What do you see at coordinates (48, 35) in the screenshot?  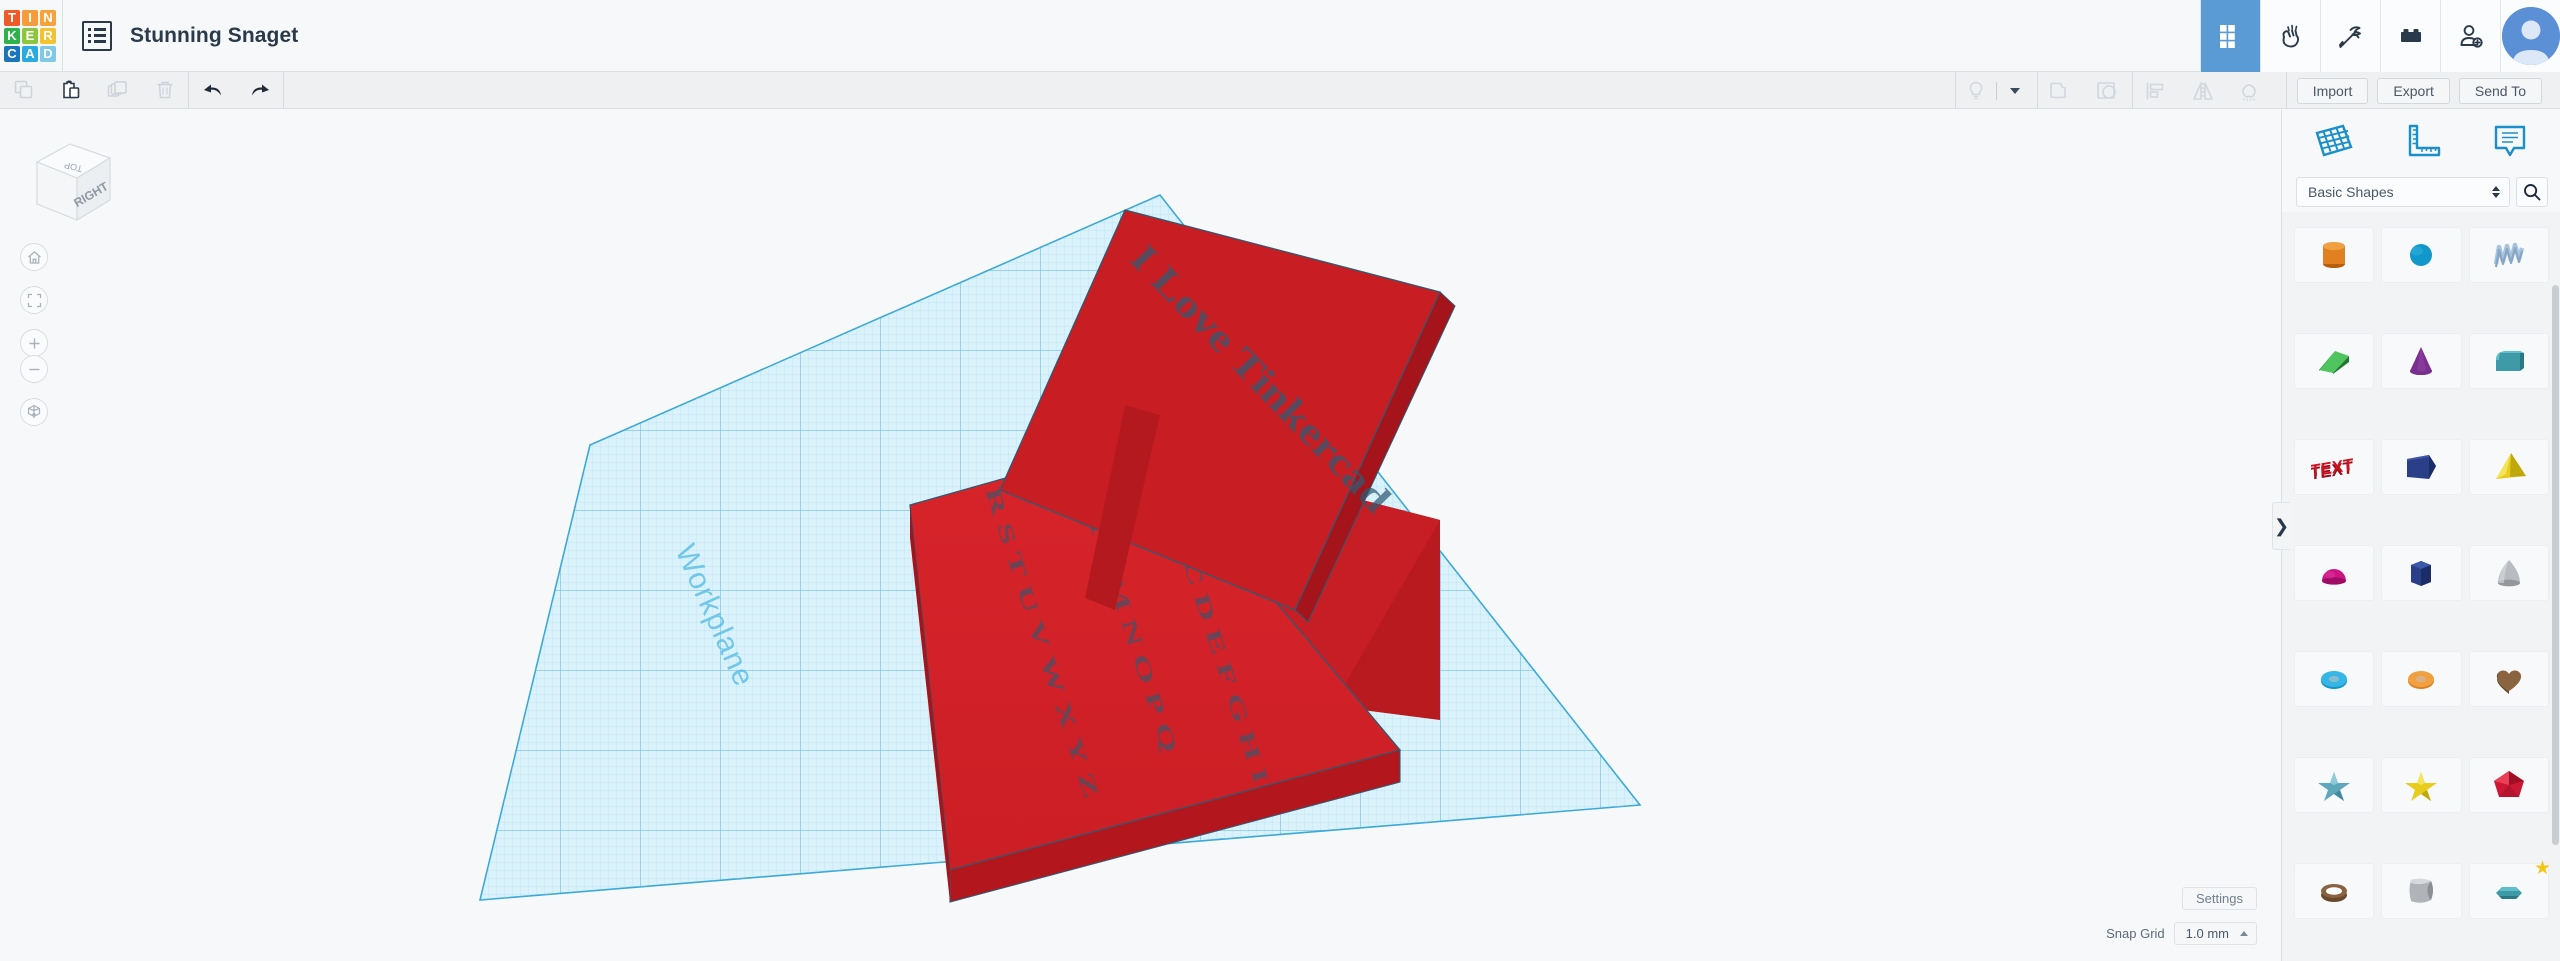 I see `logo-tile-r: R` at bounding box center [48, 35].